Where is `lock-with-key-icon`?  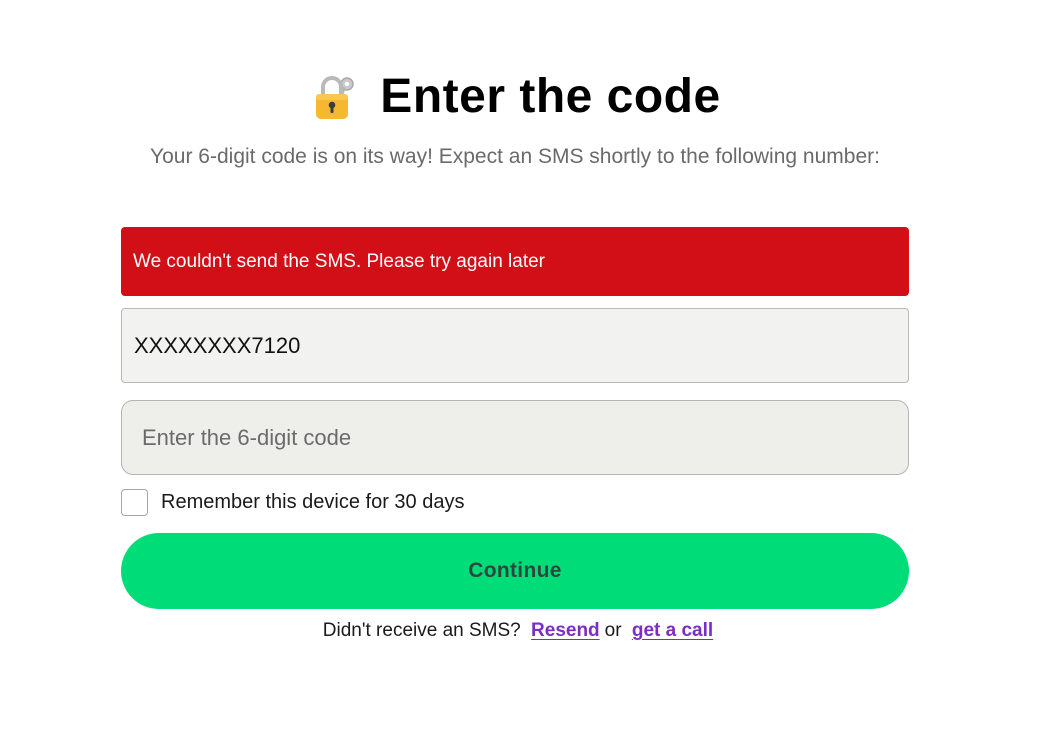
lock-with-key-icon is located at coordinates (335, 97).